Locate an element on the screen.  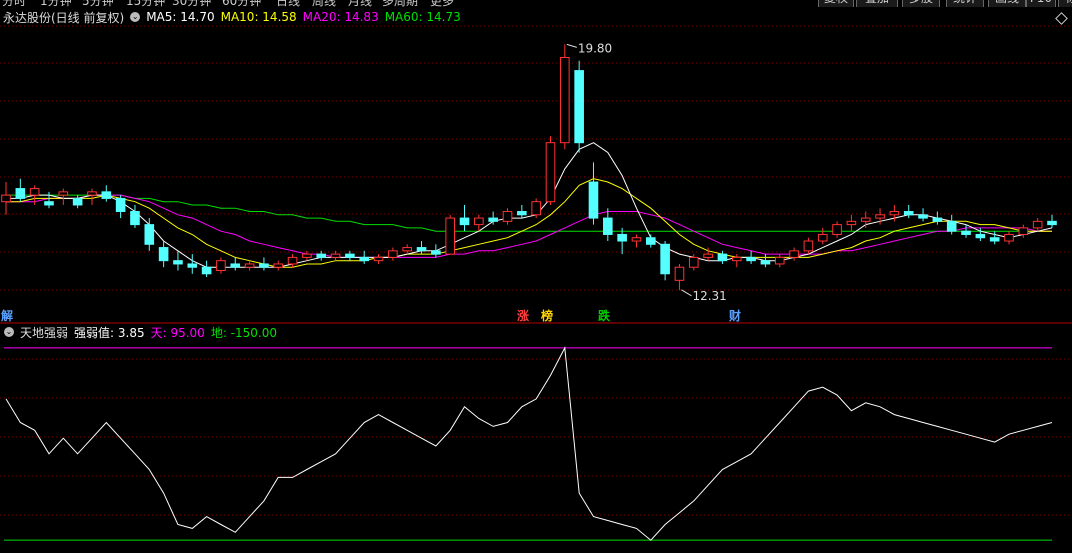
low-price-label: 12.31 is located at coordinates (709, 296).